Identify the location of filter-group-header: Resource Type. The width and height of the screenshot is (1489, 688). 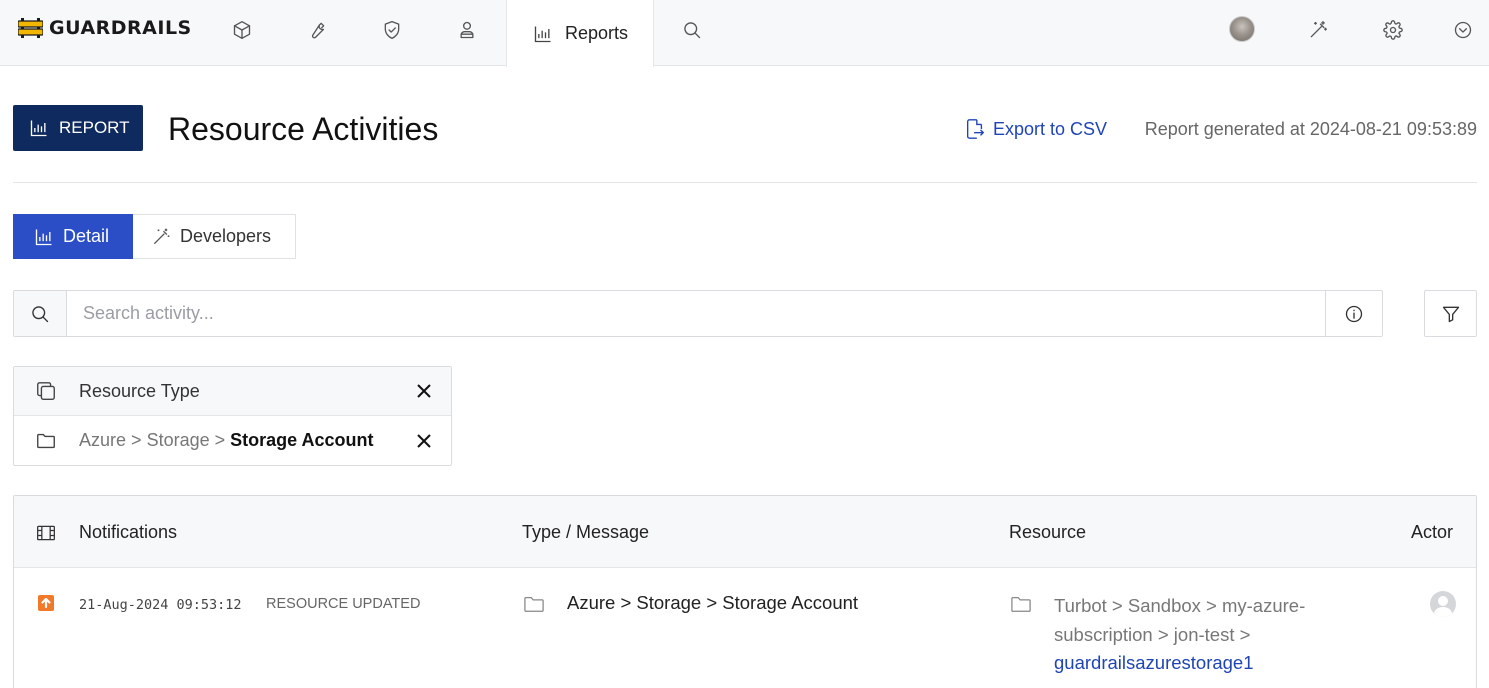
(232, 391).